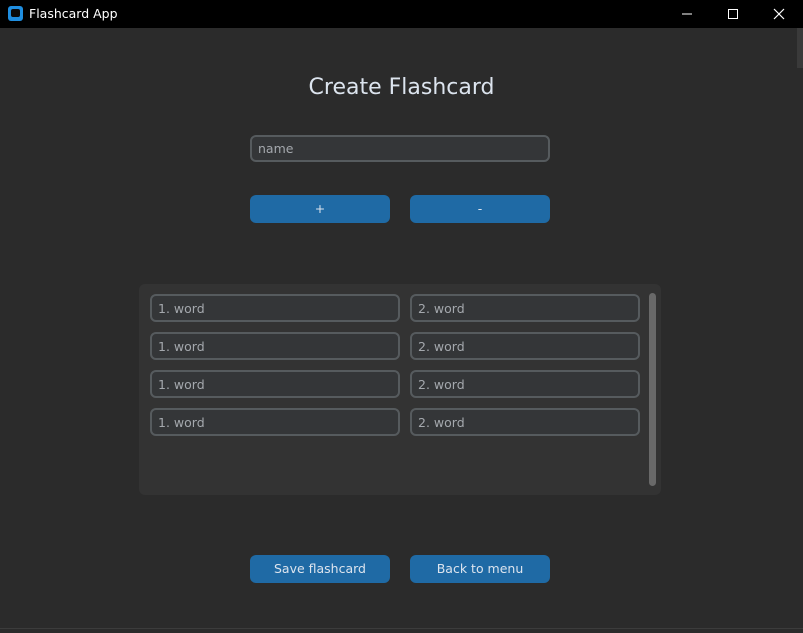  Describe the element at coordinates (652, 389) in the screenshot. I see `scrollbar-thumb` at that location.